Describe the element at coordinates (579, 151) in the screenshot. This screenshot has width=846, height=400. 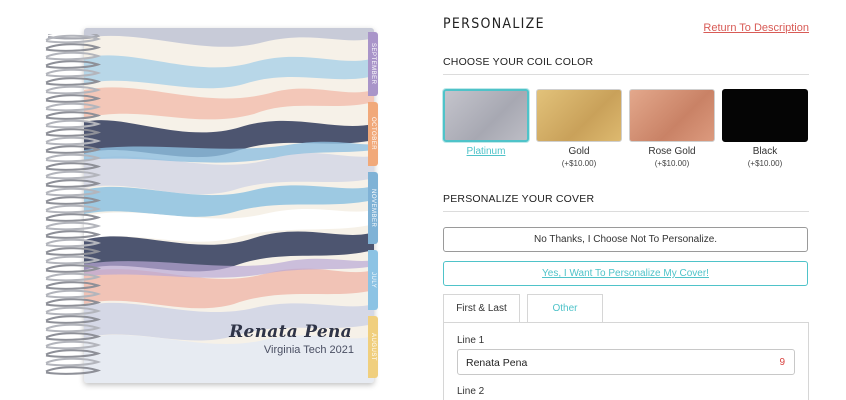
I see `coil-option-name: Gold` at that location.